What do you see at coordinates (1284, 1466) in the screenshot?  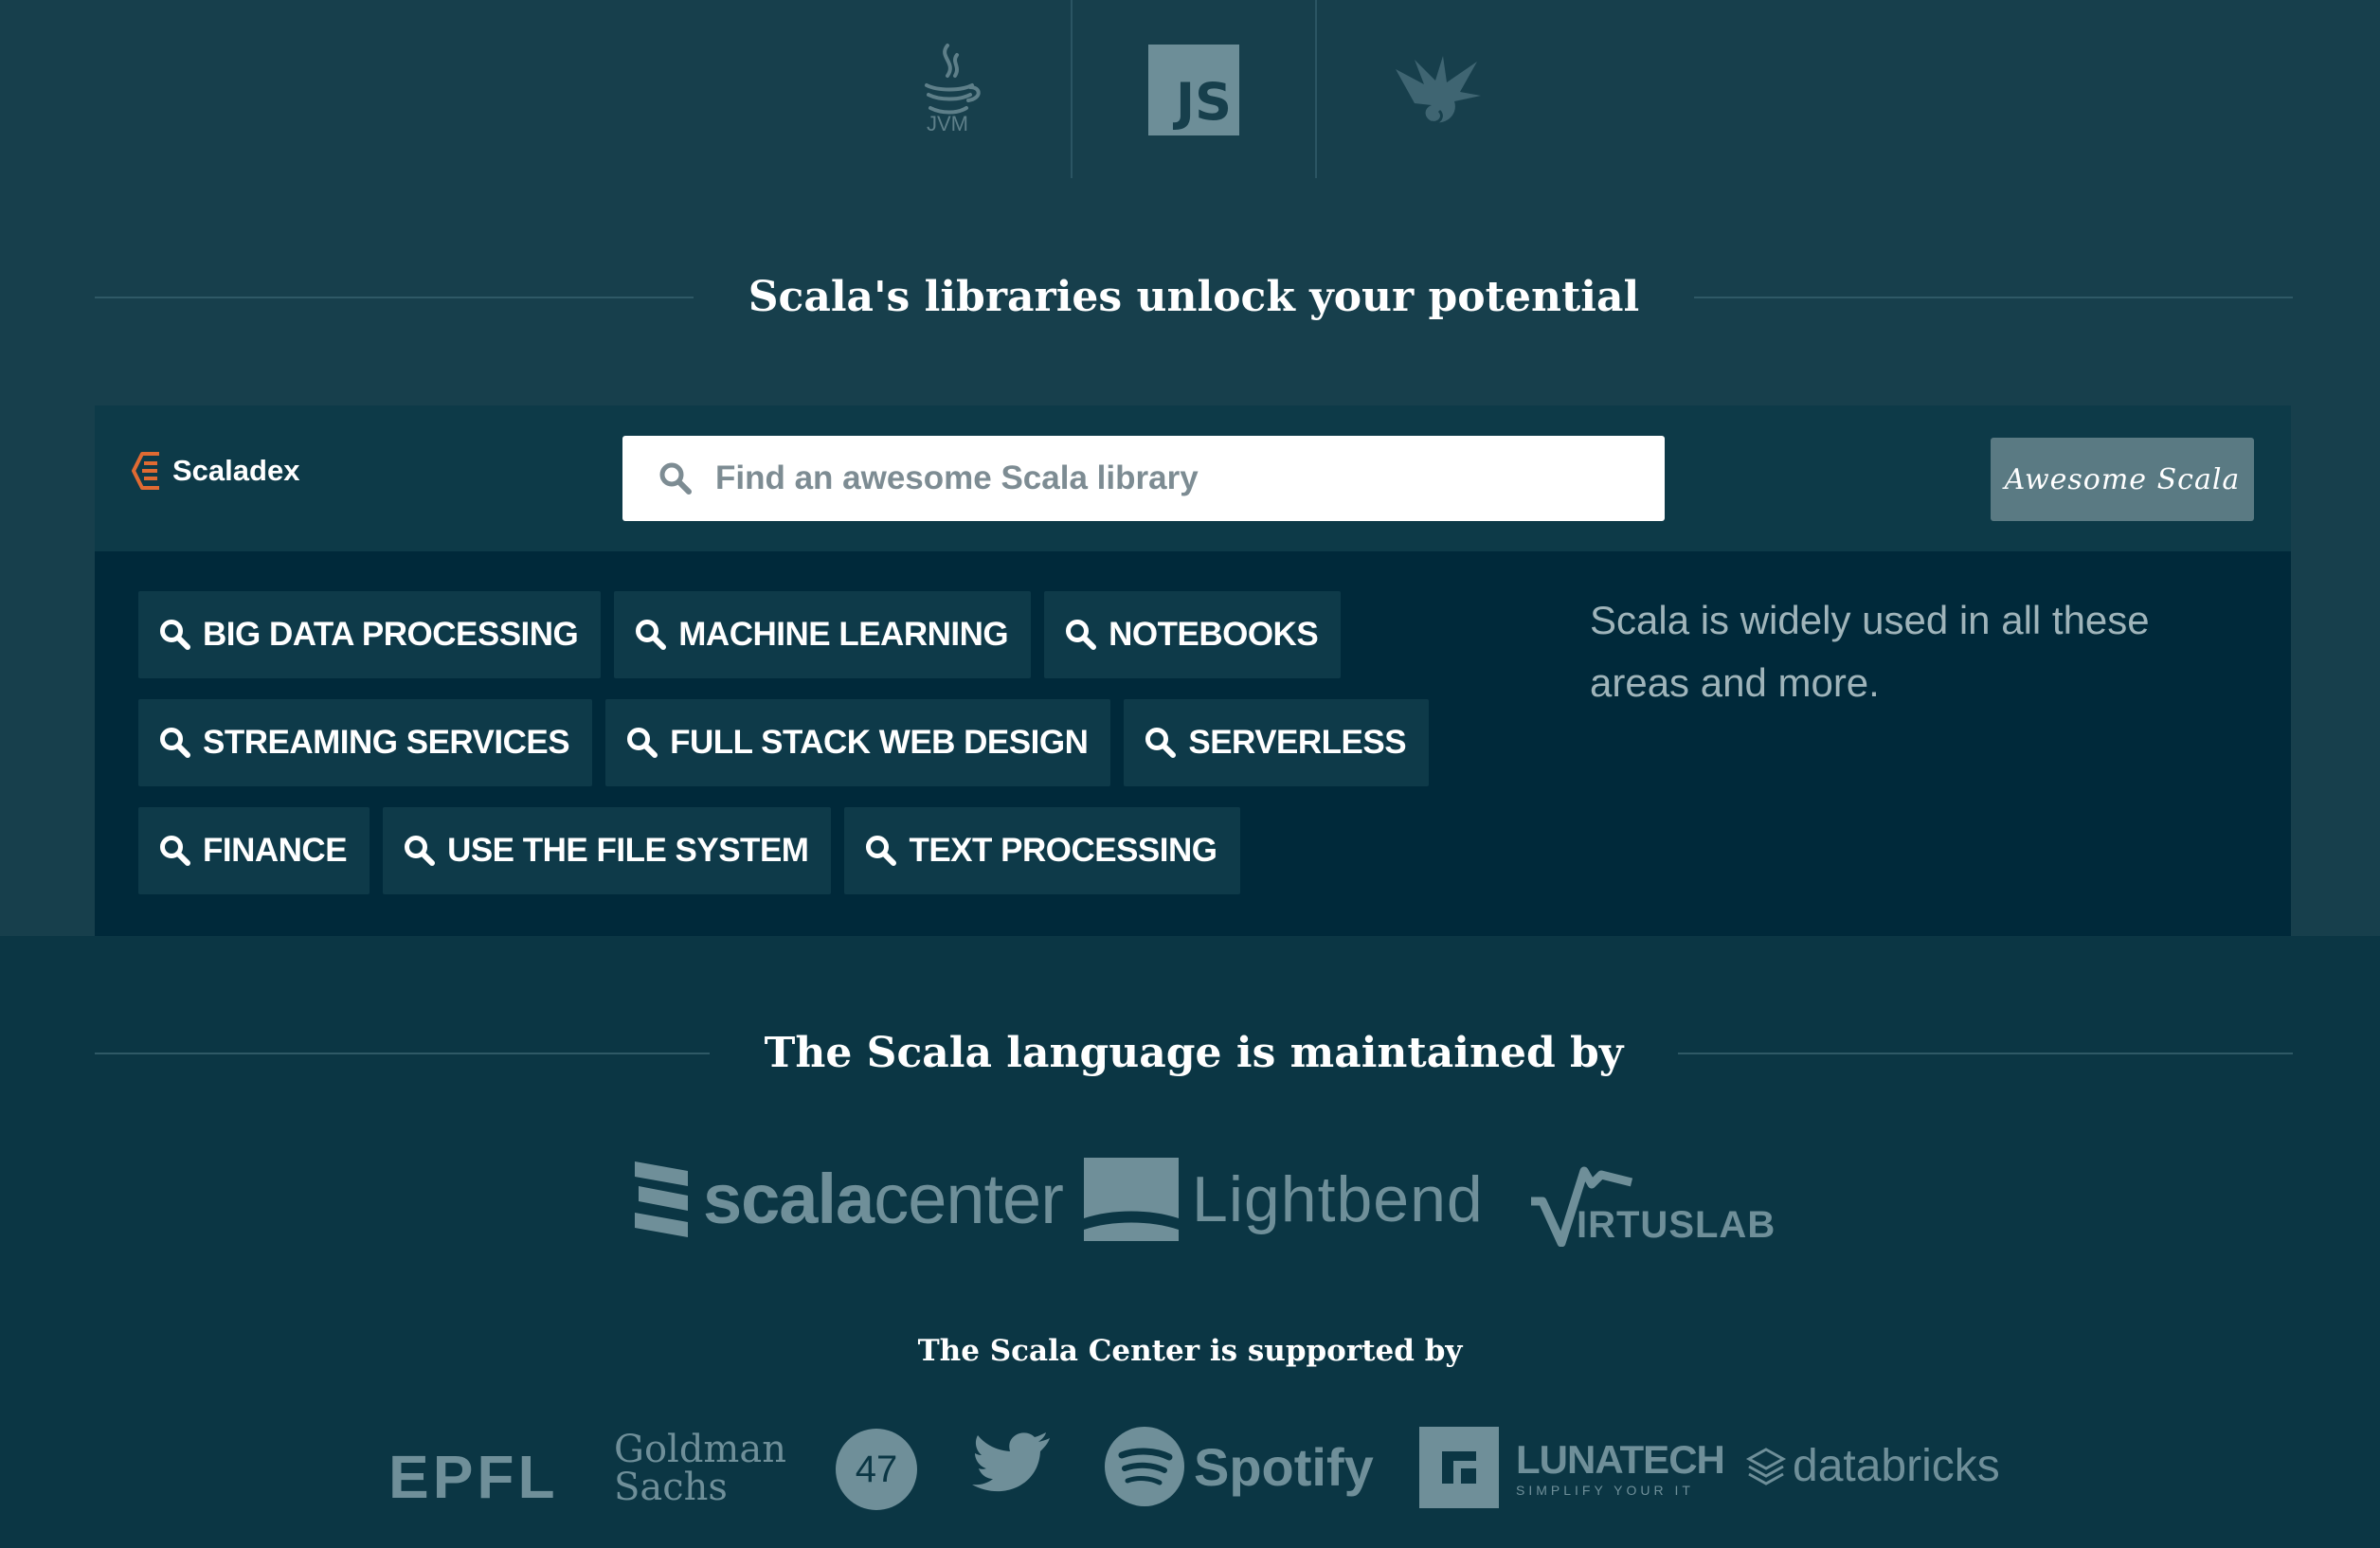 I see `spotify-text: Spotify` at bounding box center [1284, 1466].